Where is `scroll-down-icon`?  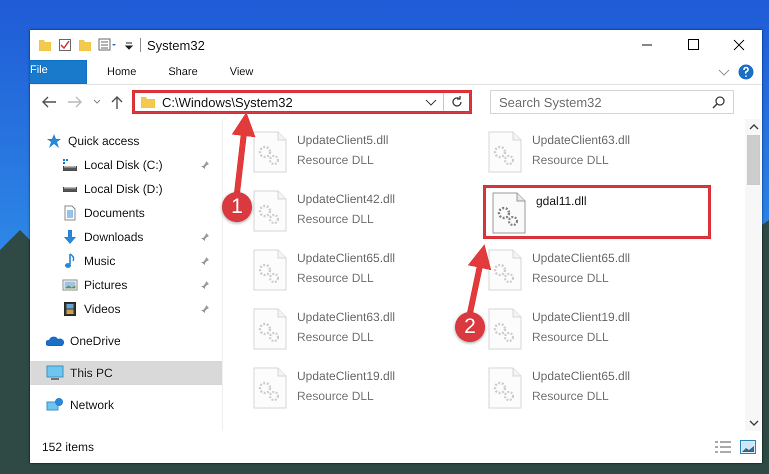 scroll-down-icon is located at coordinates (753, 423).